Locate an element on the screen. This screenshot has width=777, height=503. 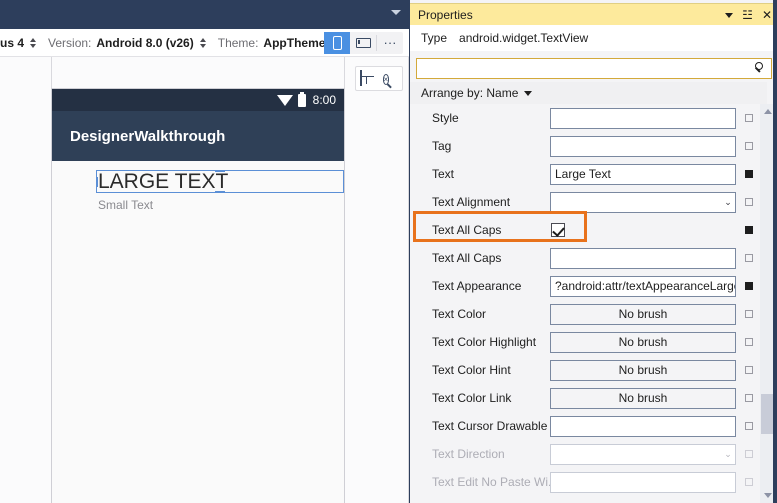
property-name: Text Appearance is located at coordinates (477, 286).